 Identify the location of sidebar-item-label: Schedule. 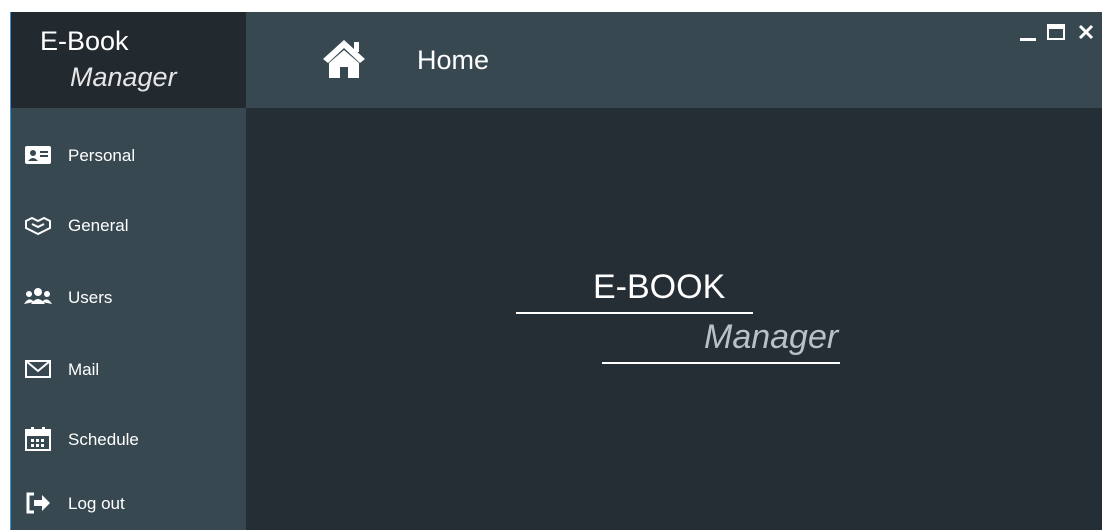
(103, 439).